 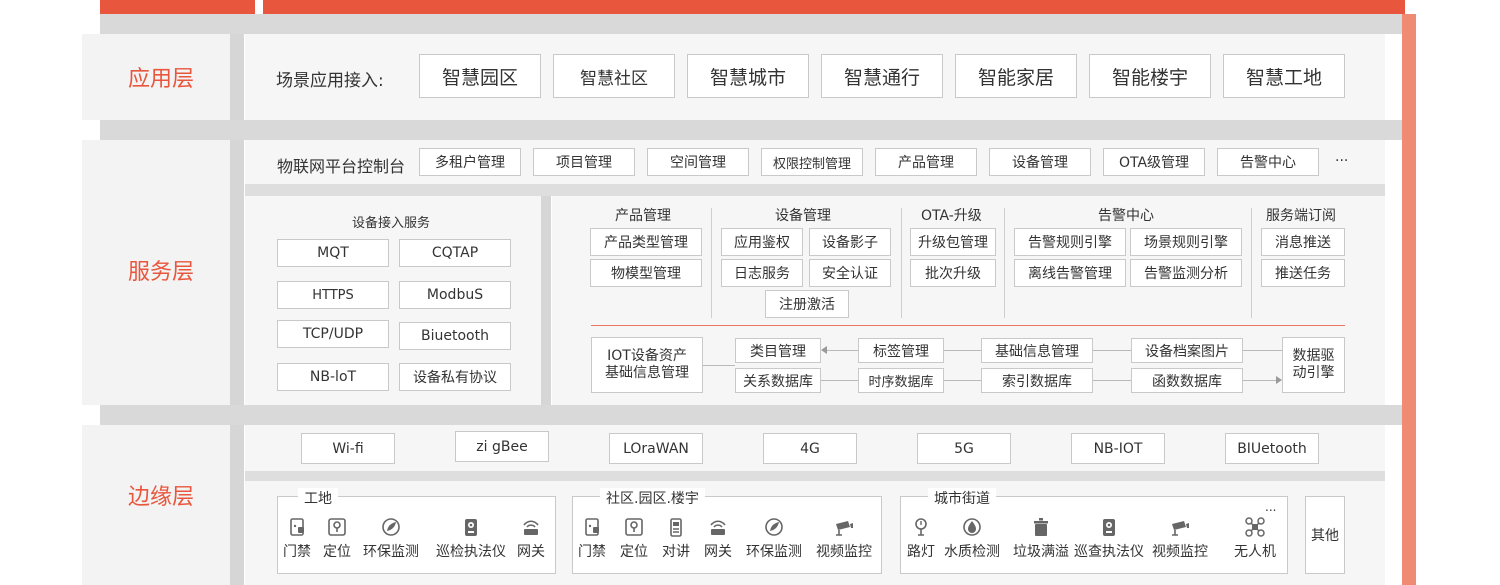 I want to click on app-access-label: 场景应用接入:, so click(x=330, y=81).